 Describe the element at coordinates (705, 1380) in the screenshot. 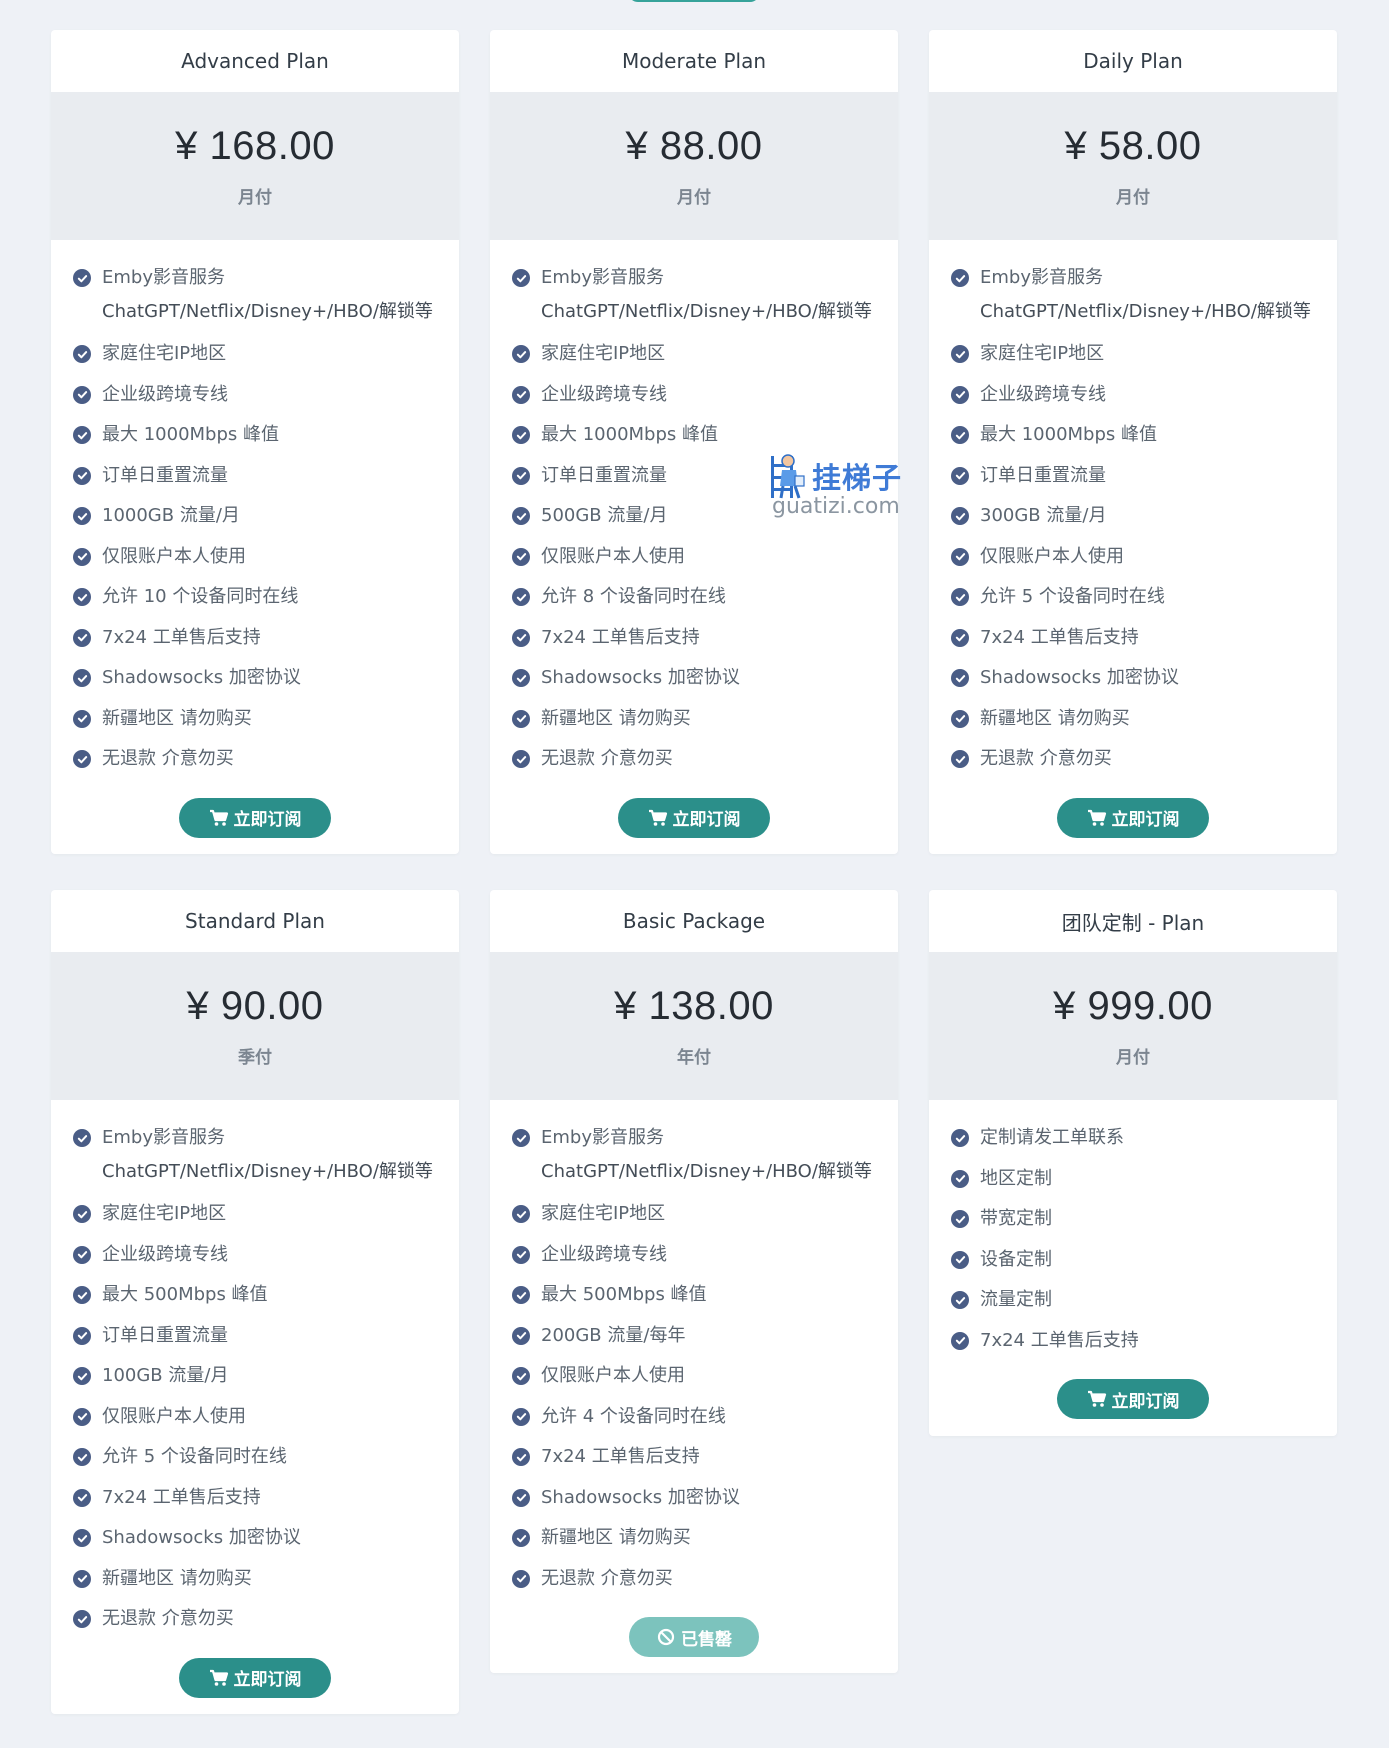

I see `feature-item: 仅限账户本人使用` at that location.